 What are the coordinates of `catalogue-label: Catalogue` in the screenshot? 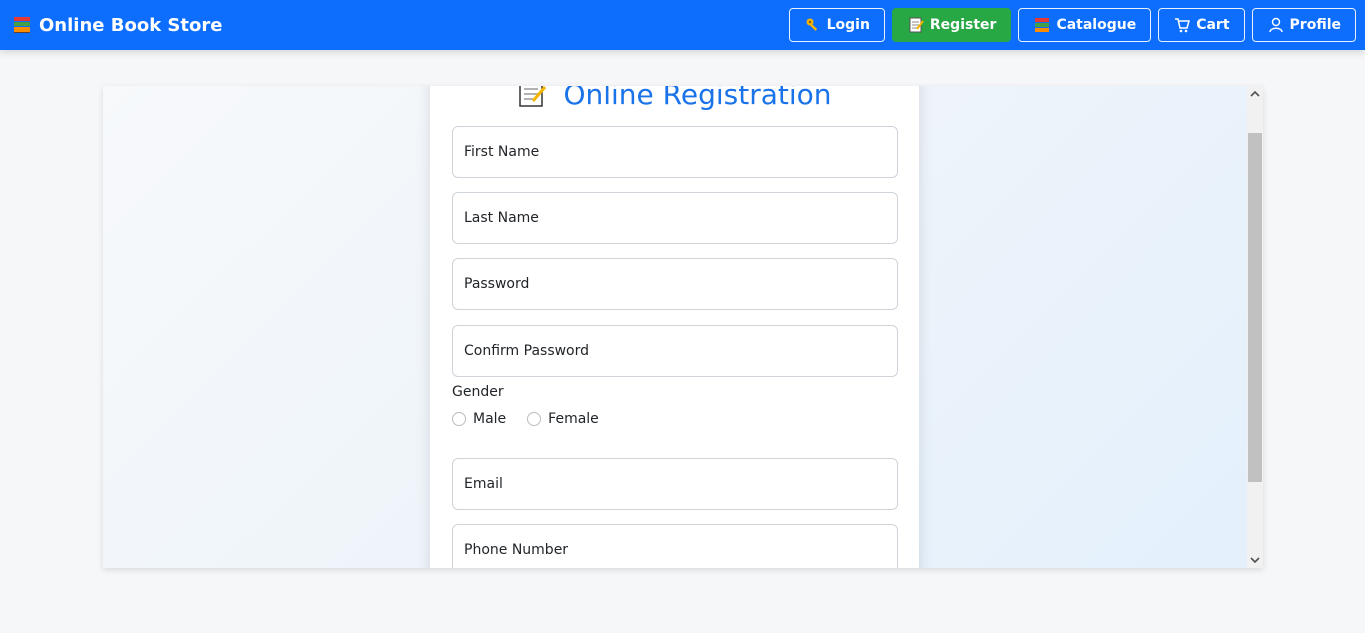 It's located at (1096, 25).